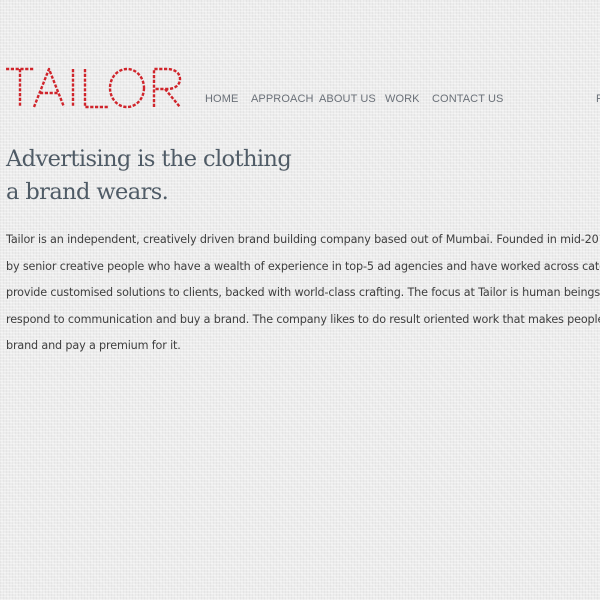 Image resolution: width=600 pixels, height=600 pixels. Describe the element at coordinates (347, 99) in the screenshot. I see `nav-about-us: ABOUT US` at that location.